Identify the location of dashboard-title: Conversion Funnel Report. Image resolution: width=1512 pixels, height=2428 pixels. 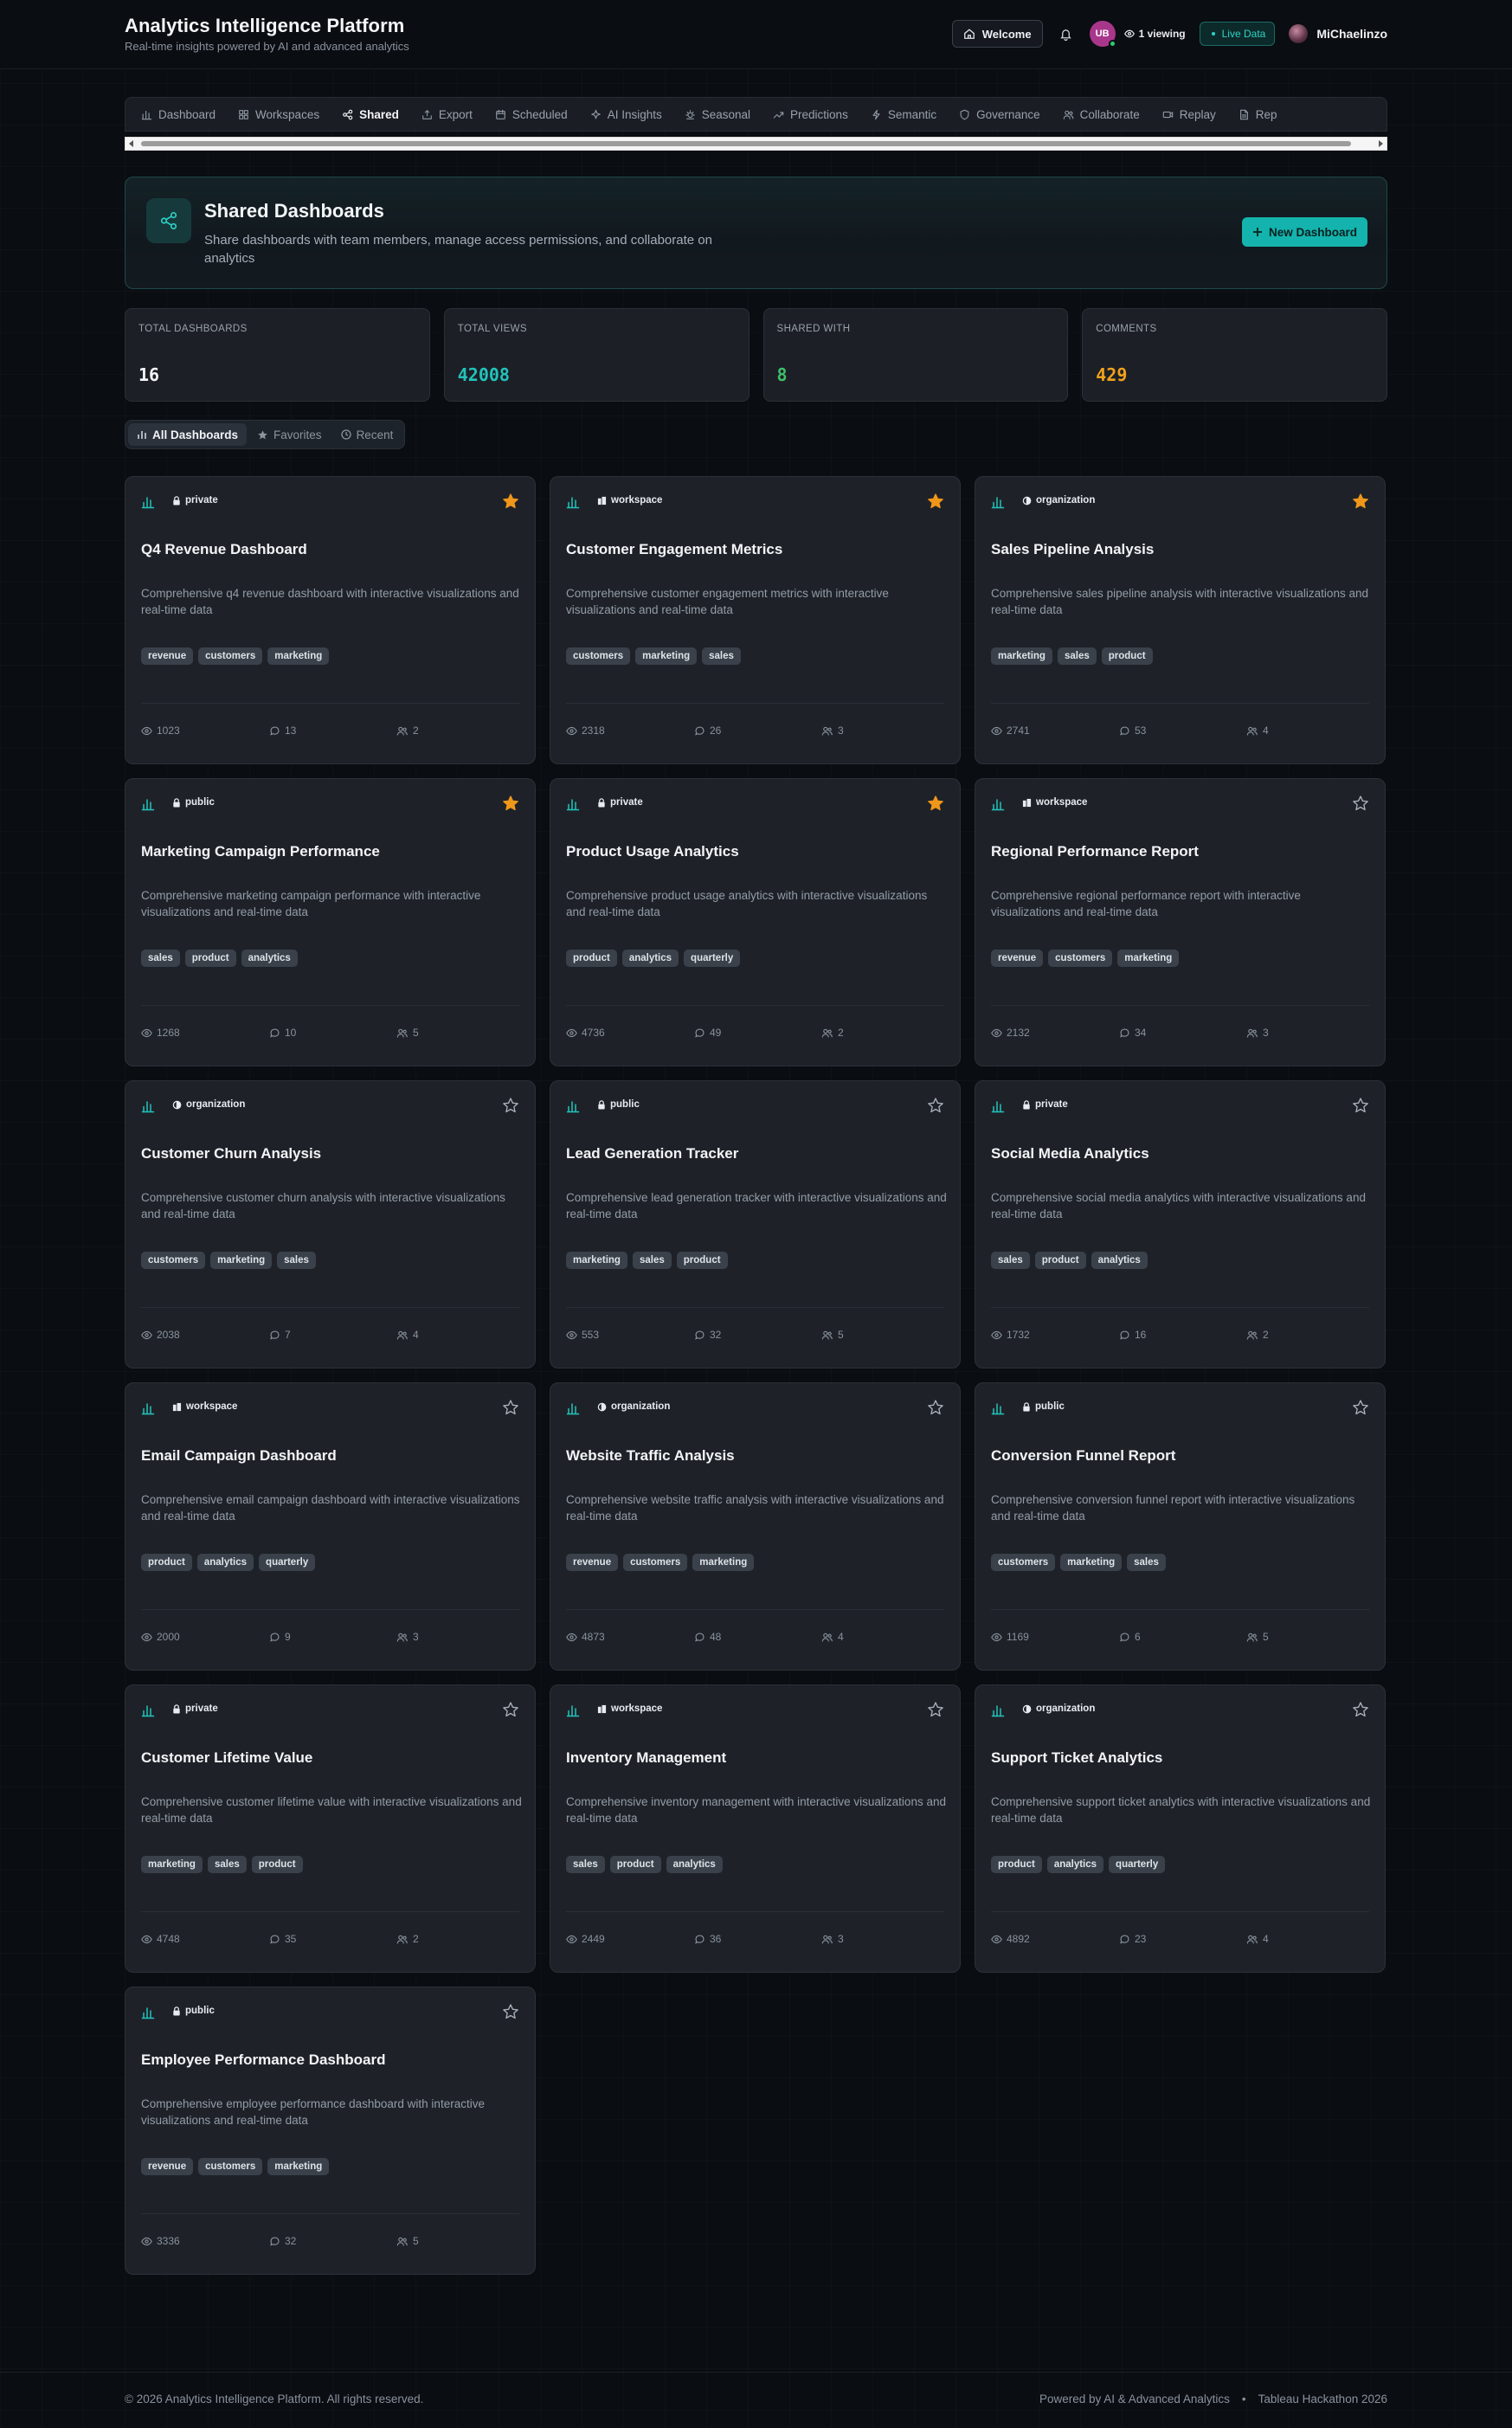
(1083, 1456).